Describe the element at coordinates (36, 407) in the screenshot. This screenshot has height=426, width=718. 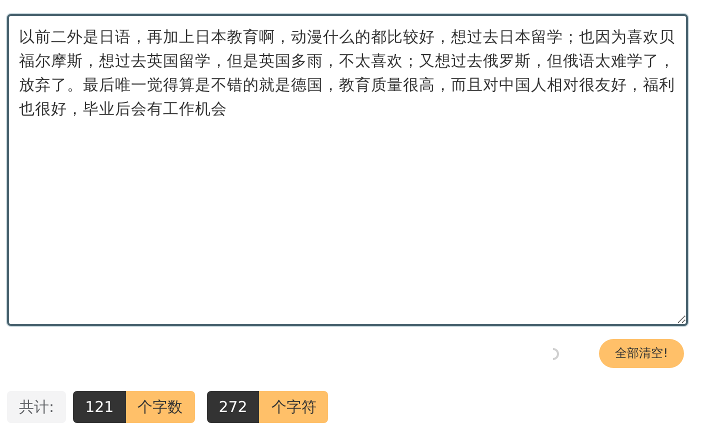
I see `total-label: 共计:` at that location.